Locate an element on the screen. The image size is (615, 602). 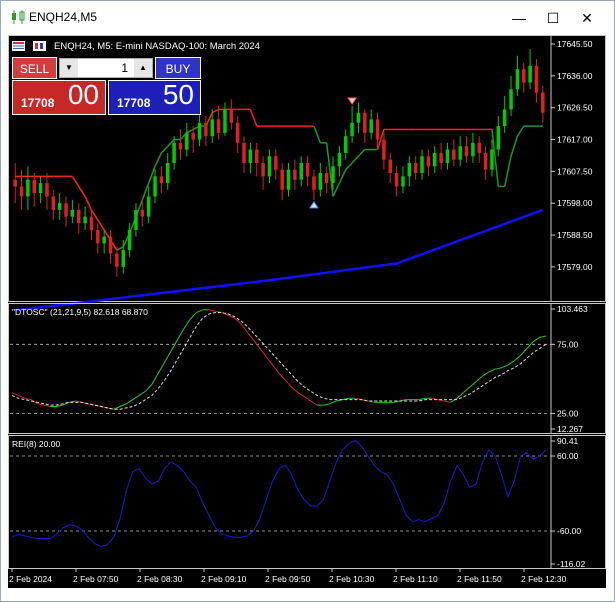
one-click-trade-panel: SELL ▼ 1 ▲ BUY 17708 00 17708 50 is located at coordinates (107, 86).